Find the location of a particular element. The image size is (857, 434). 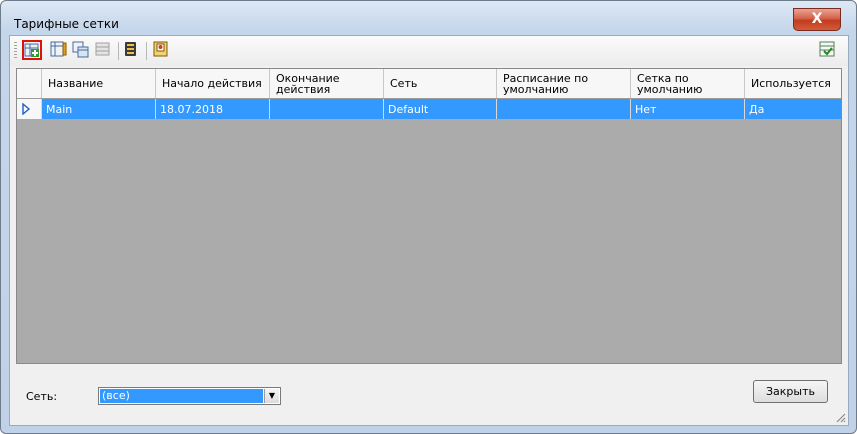

toolbar is located at coordinates (429, 51).